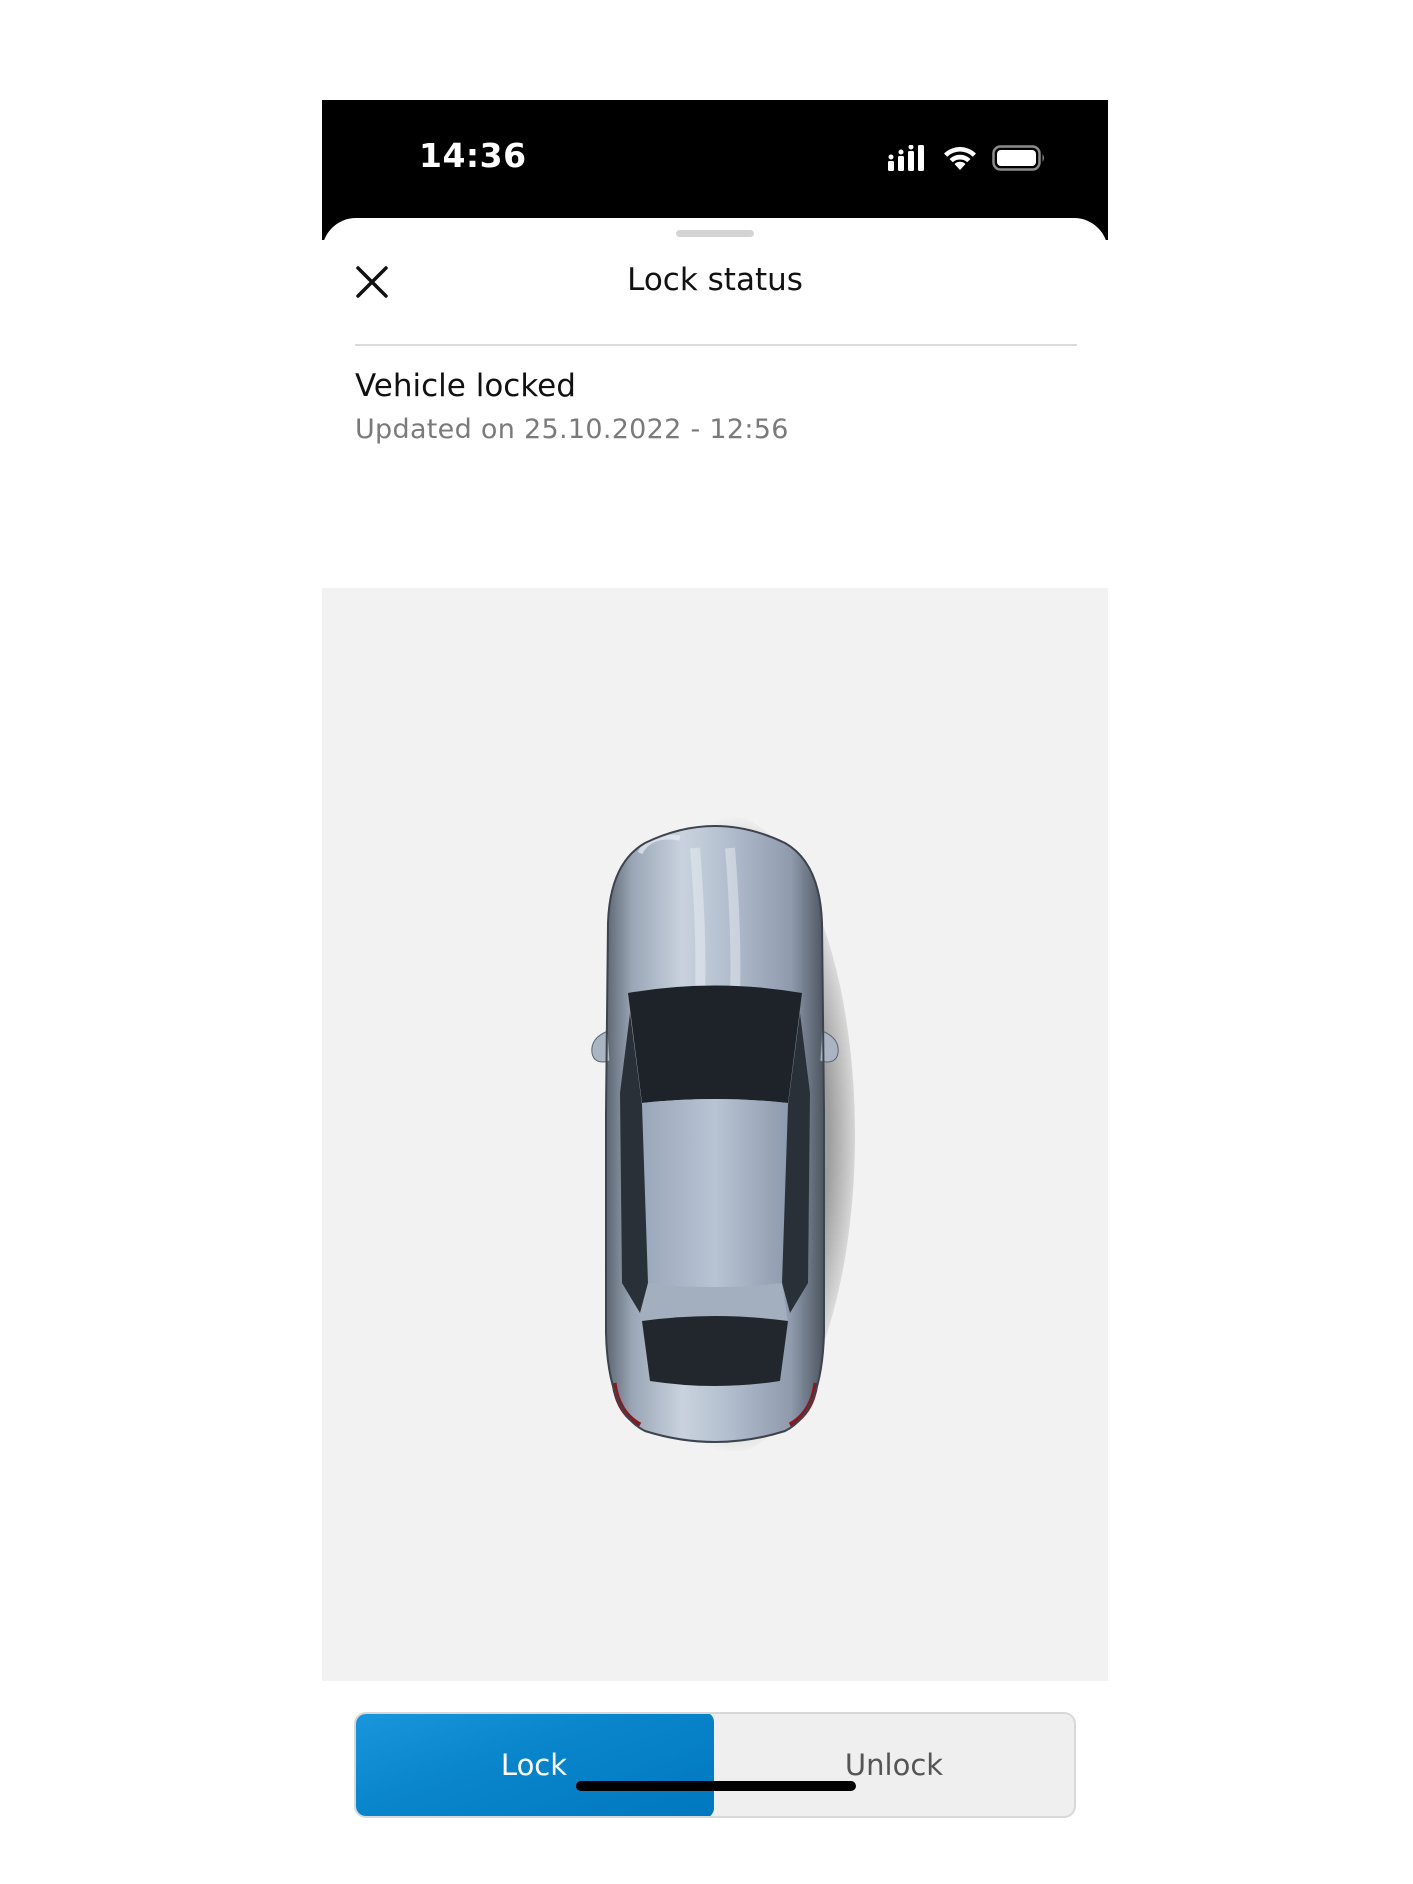 This screenshot has height=1884, width=1413. What do you see at coordinates (473, 155) in the screenshot?
I see `status-time: 14:36` at bounding box center [473, 155].